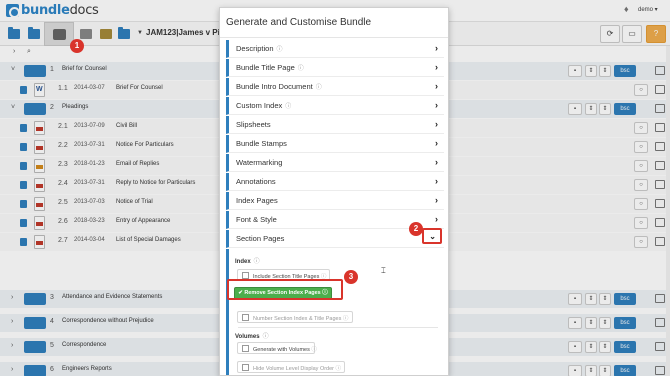 This screenshot has height=376, width=670. I want to click on remove-index-highlight, so click(285, 289).